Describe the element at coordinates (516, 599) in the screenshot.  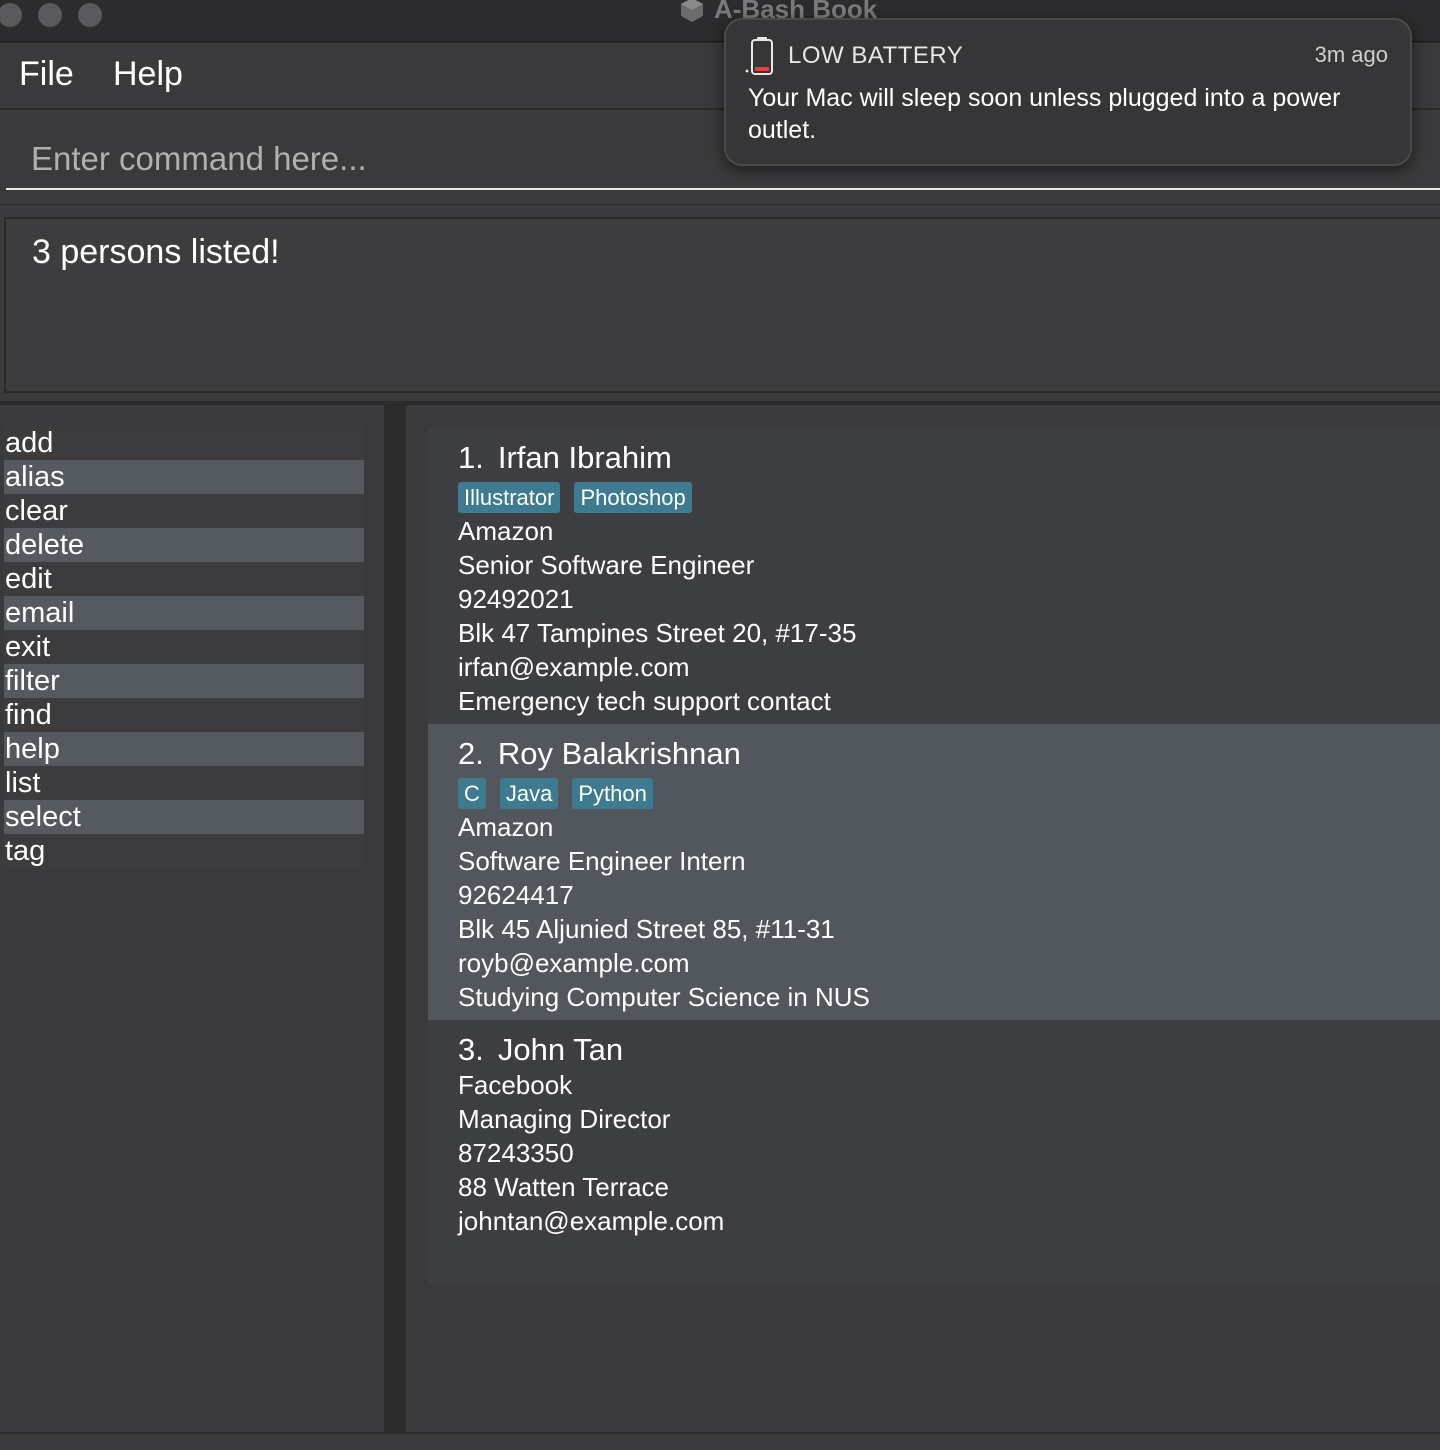
I see `person-phone: 92492021` at that location.